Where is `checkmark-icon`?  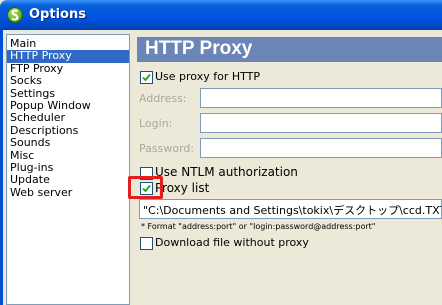 checkmark-icon is located at coordinates (146, 77).